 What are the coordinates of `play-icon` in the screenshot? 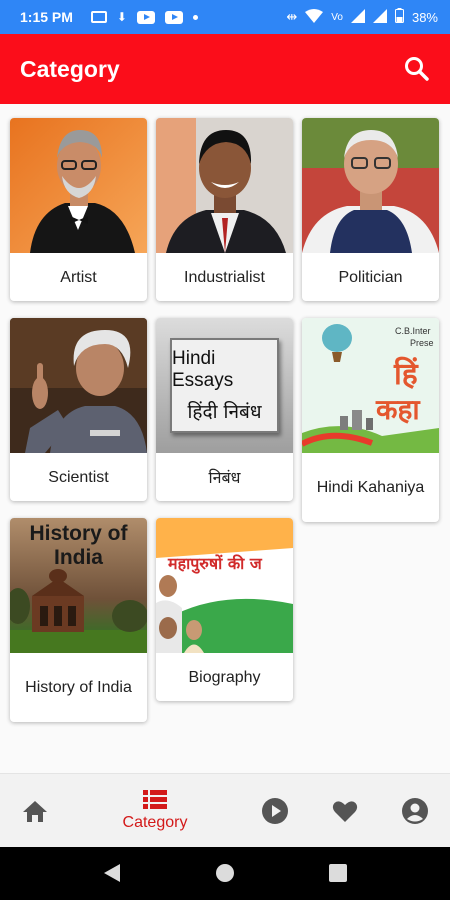 It's located at (275, 811).